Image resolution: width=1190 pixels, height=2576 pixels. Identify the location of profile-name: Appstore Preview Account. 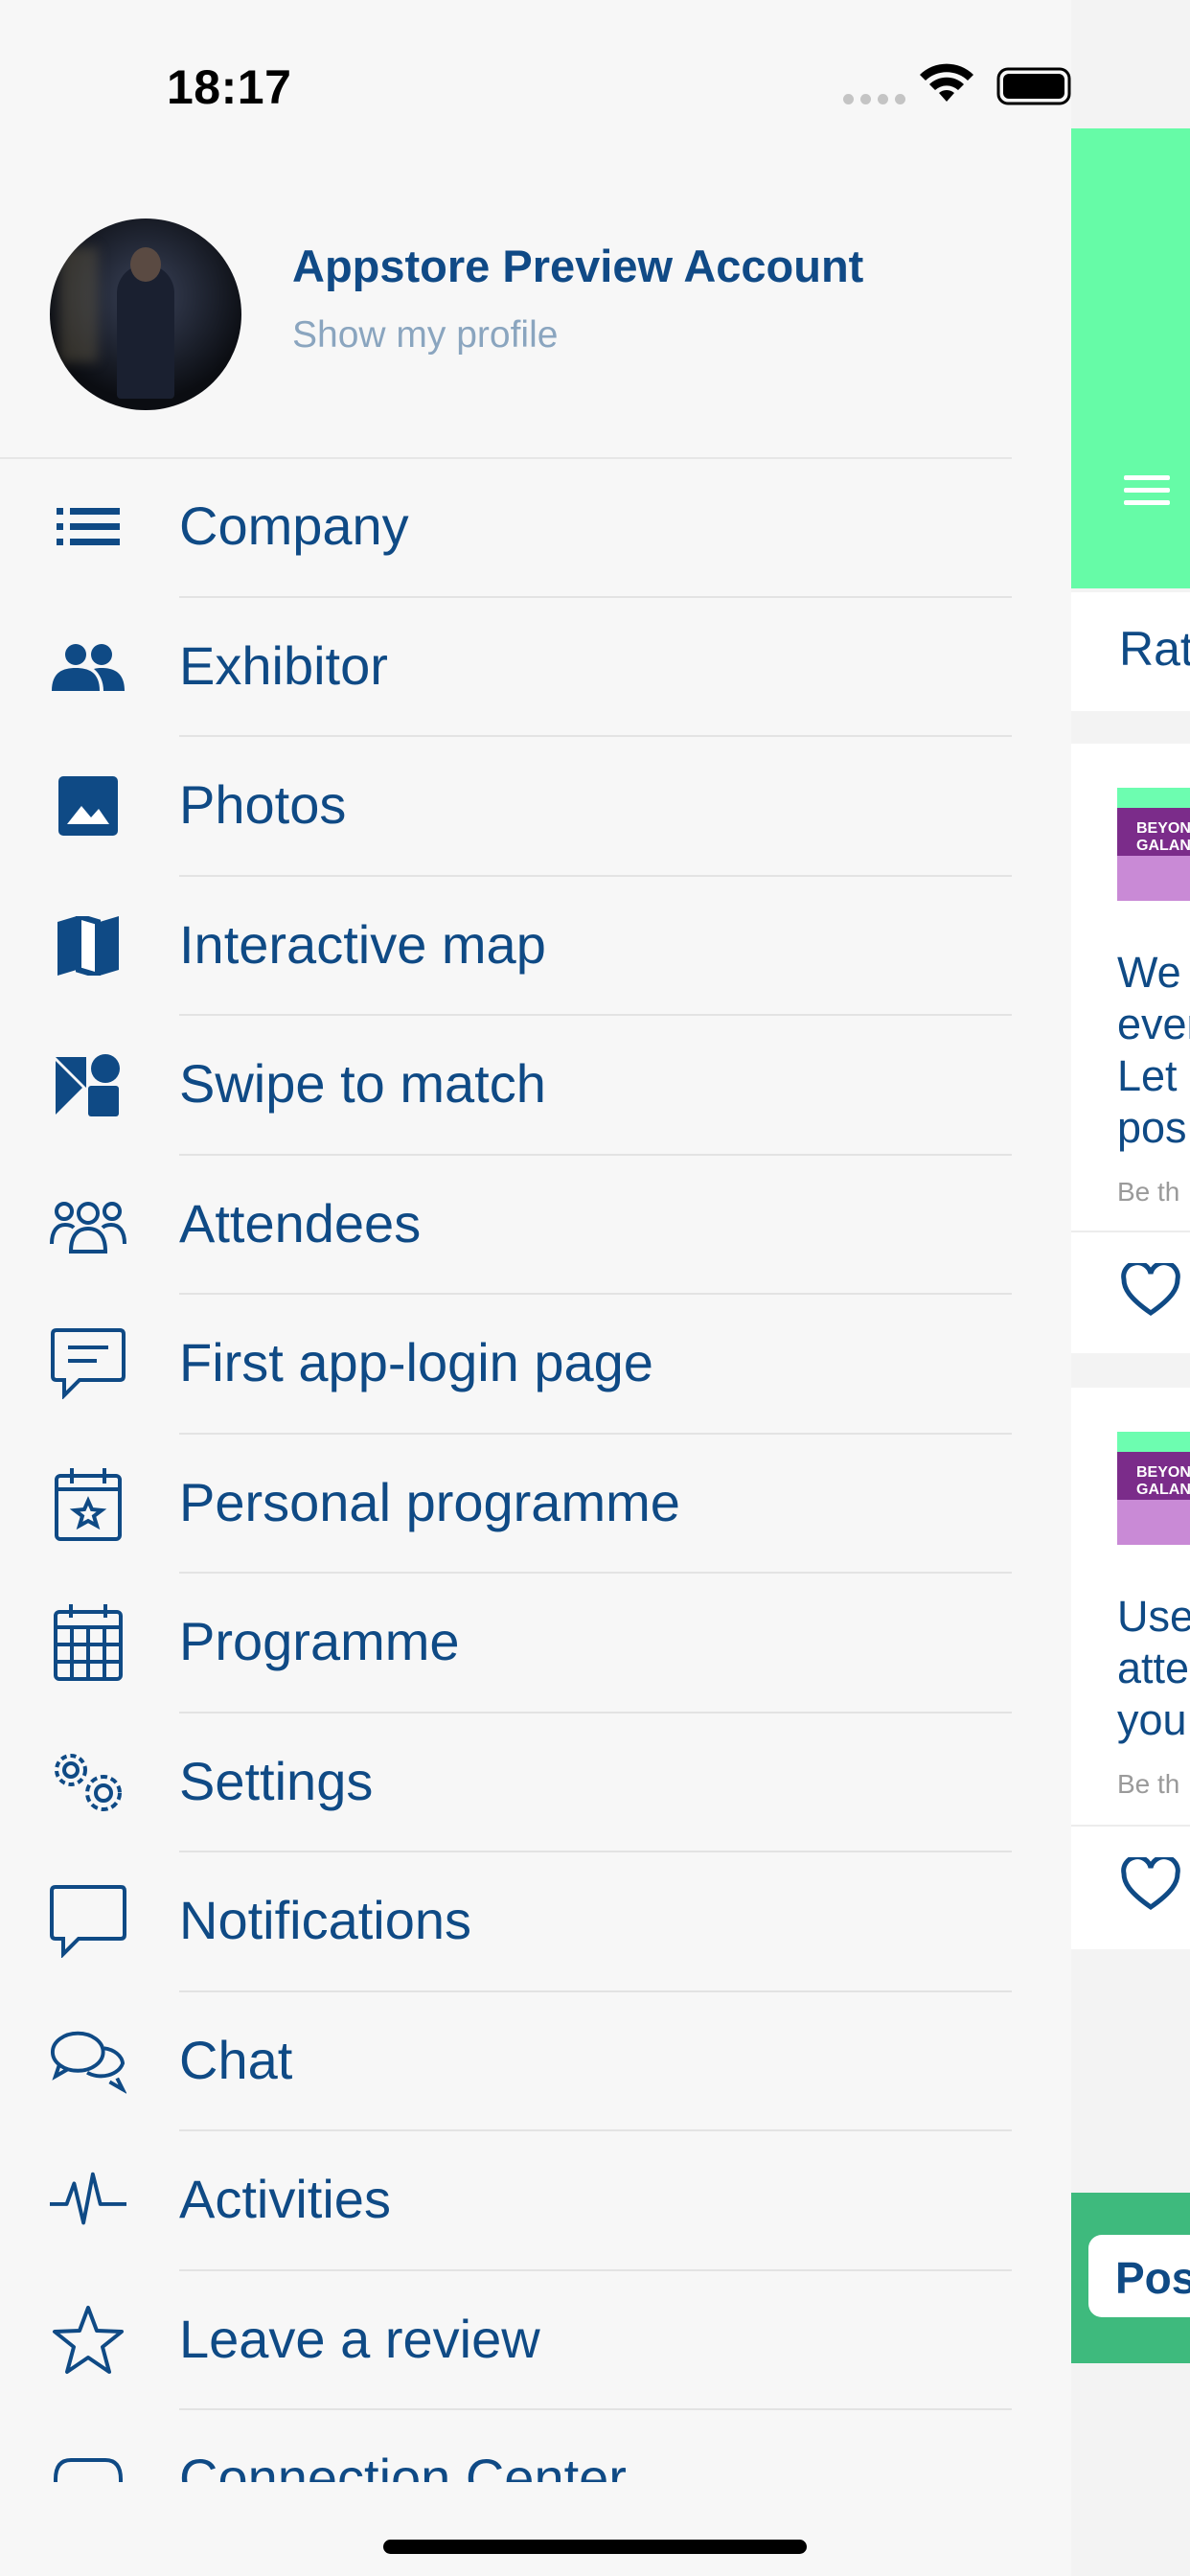
(577, 266).